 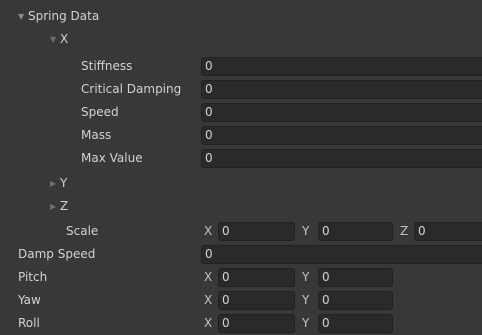 What do you see at coordinates (241, 183) in the screenshot?
I see `y-foldout-row: ▶ Y` at bounding box center [241, 183].